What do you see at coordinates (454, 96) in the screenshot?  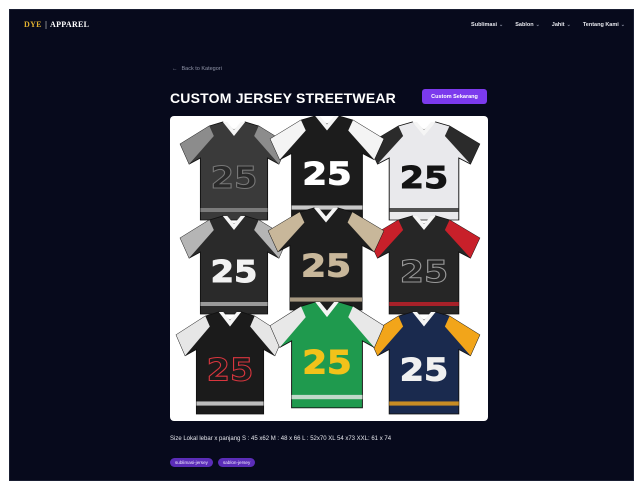 I see `custom-now-button: Custom Sekarang` at bounding box center [454, 96].